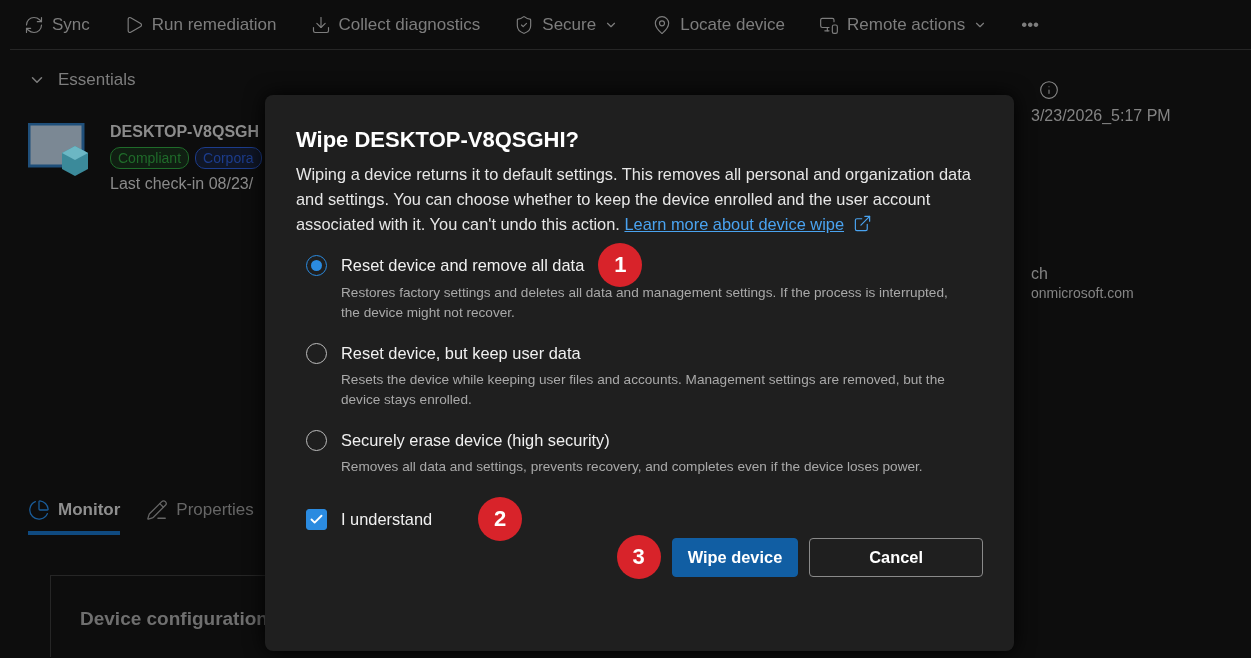 This screenshot has height=658, width=1251. I want to click on more-button: •••, so click(1030, 24).